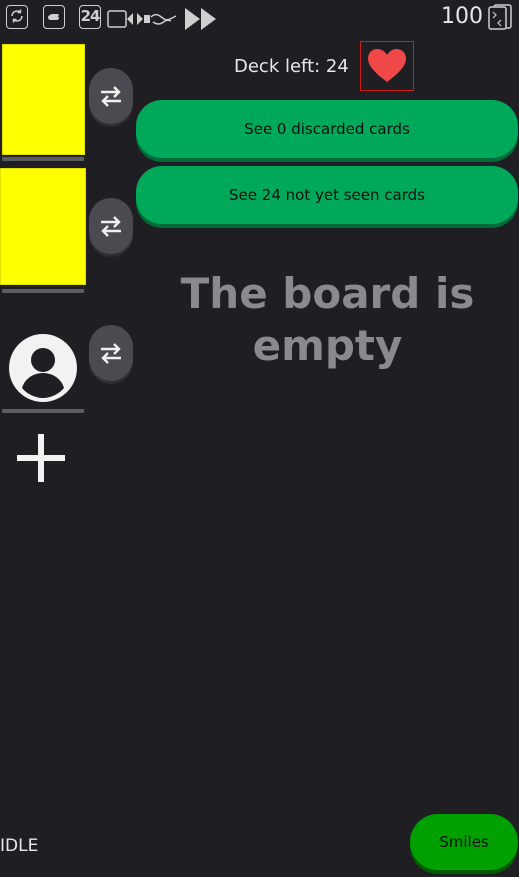 Image resolution: width=519 pixels, height=877 pixels. What do you see at coordinates (327, 319) in the screenshot?
I see `board-empty-message: The board is empty` at bounding box center [327, 319].